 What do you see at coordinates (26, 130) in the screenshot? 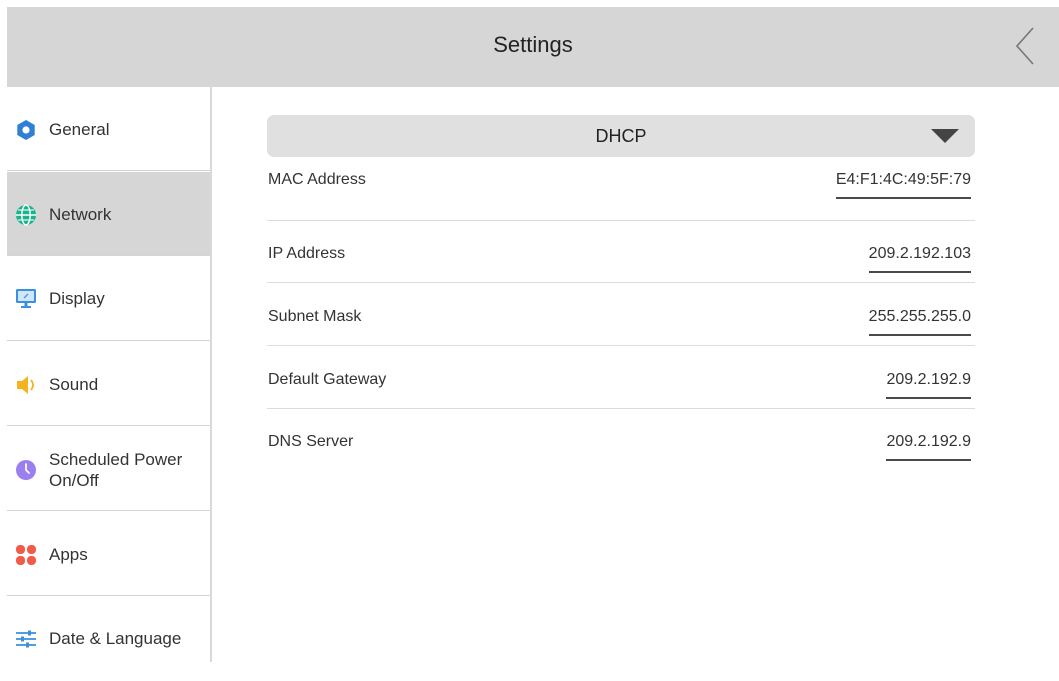
I see `gear-icon` at bounding box center [26, 130].